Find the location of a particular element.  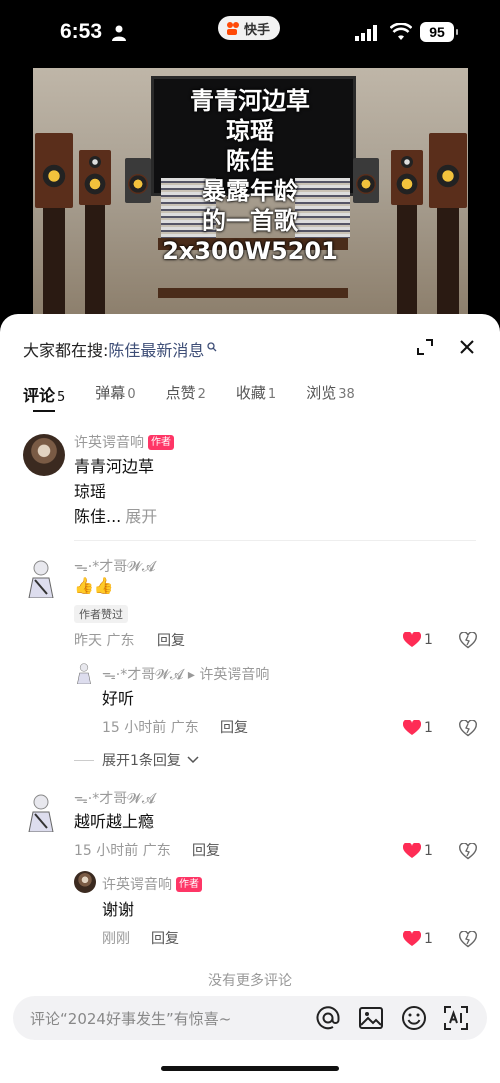

reply-author: 许英谔音响 作者 is located at coordinates (152, 884).